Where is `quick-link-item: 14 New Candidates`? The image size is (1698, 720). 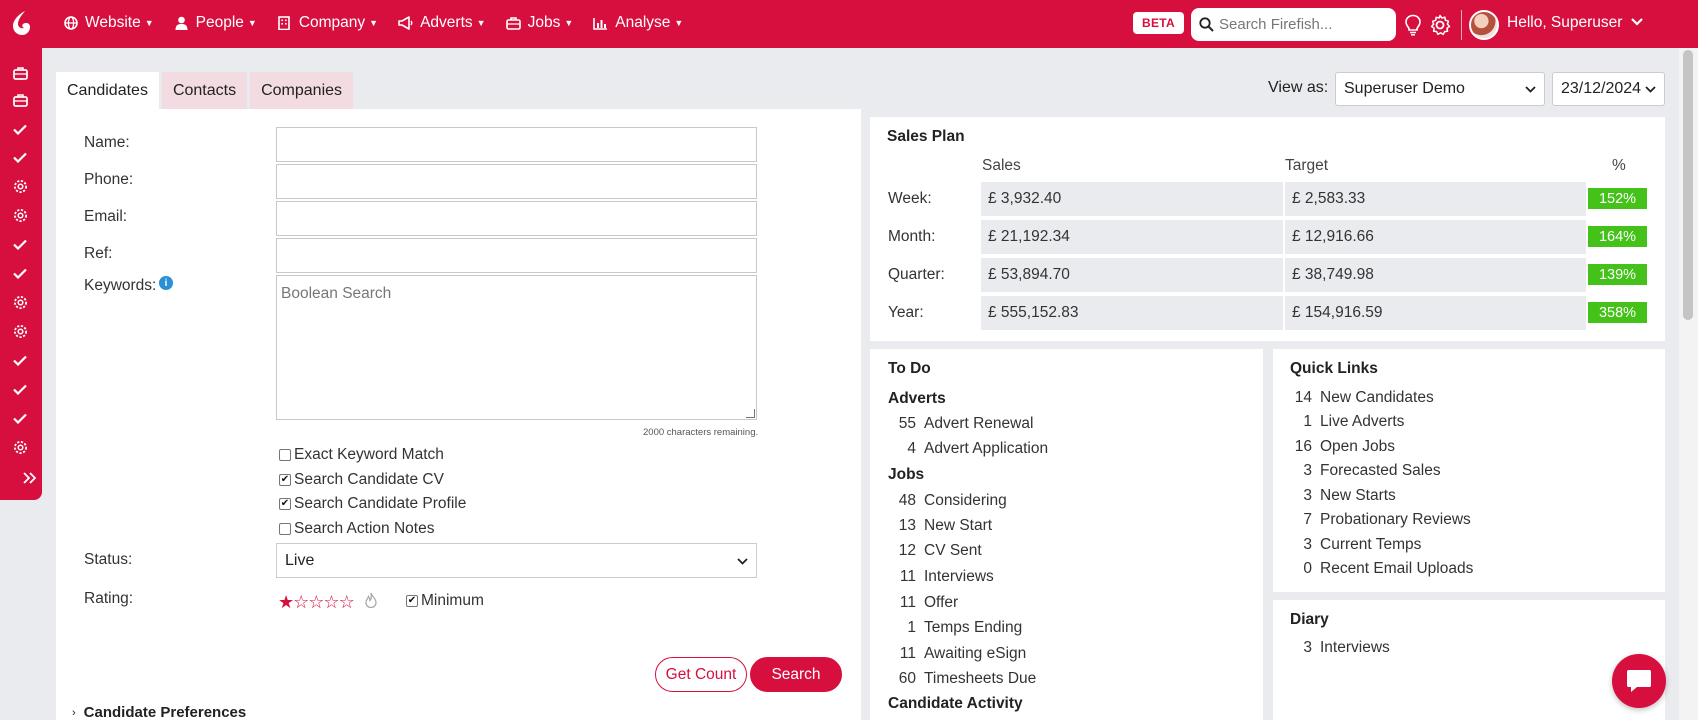 quick-link-item: 14 New Candidates is located at coordinates (1362, 398).